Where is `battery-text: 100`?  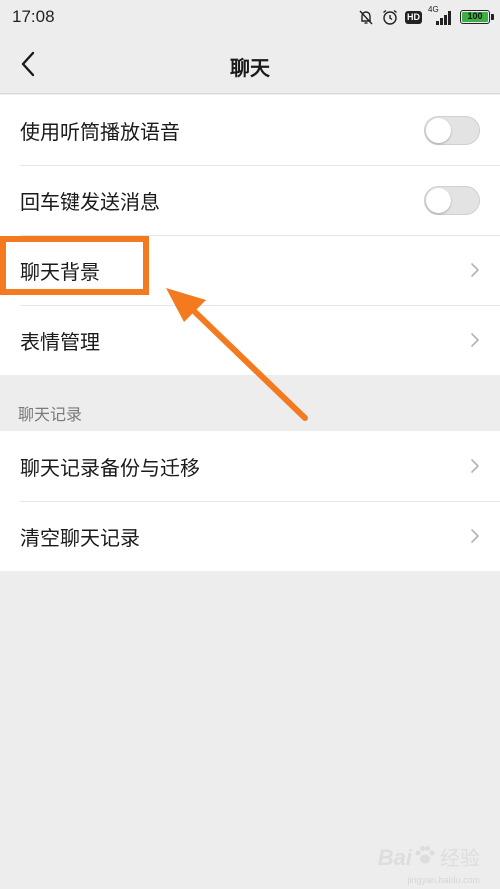
battery-text: 100 is located at coordinates (475, 16).